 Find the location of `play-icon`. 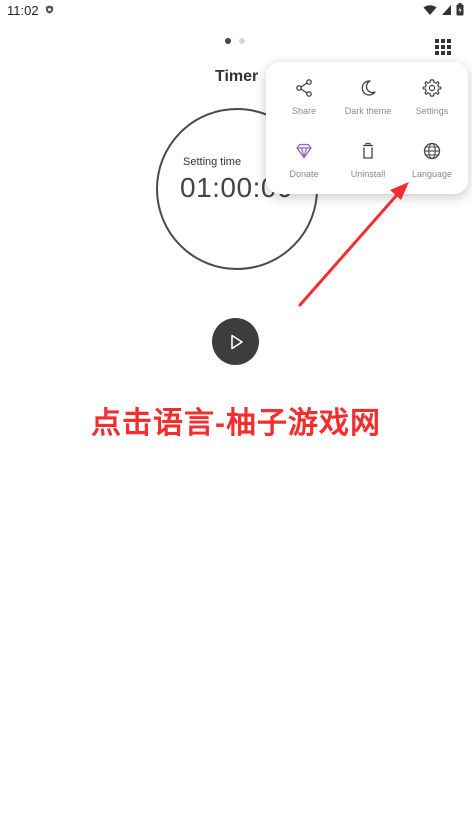

play-icon is located at coordinates (236, 341).